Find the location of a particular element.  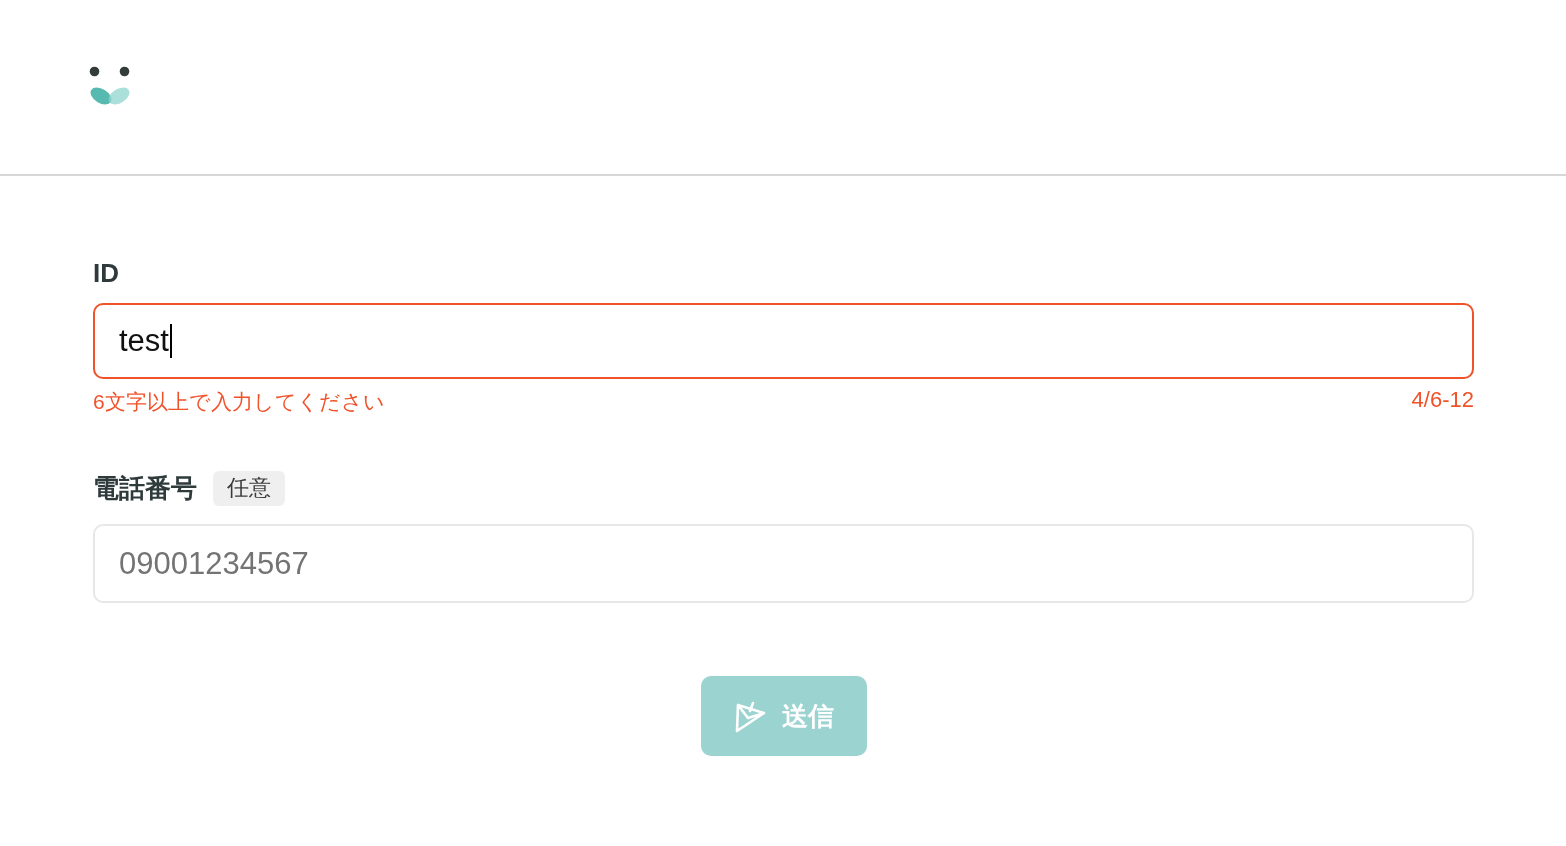

smile-logo-icon is located at coordinates (110, 86).